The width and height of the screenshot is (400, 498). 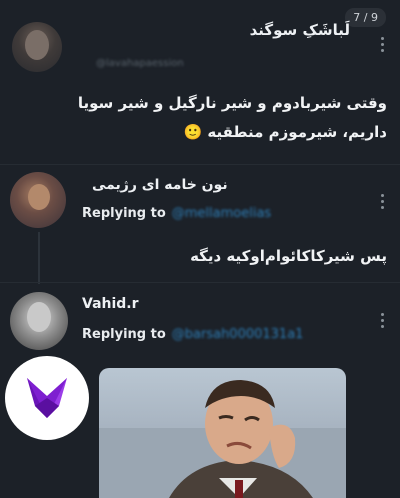 What do you see at coordinates (110, 304) in the screenshot?
I see `tweet-3-author-name: Vahid.r` at bounding box center [110, 304].